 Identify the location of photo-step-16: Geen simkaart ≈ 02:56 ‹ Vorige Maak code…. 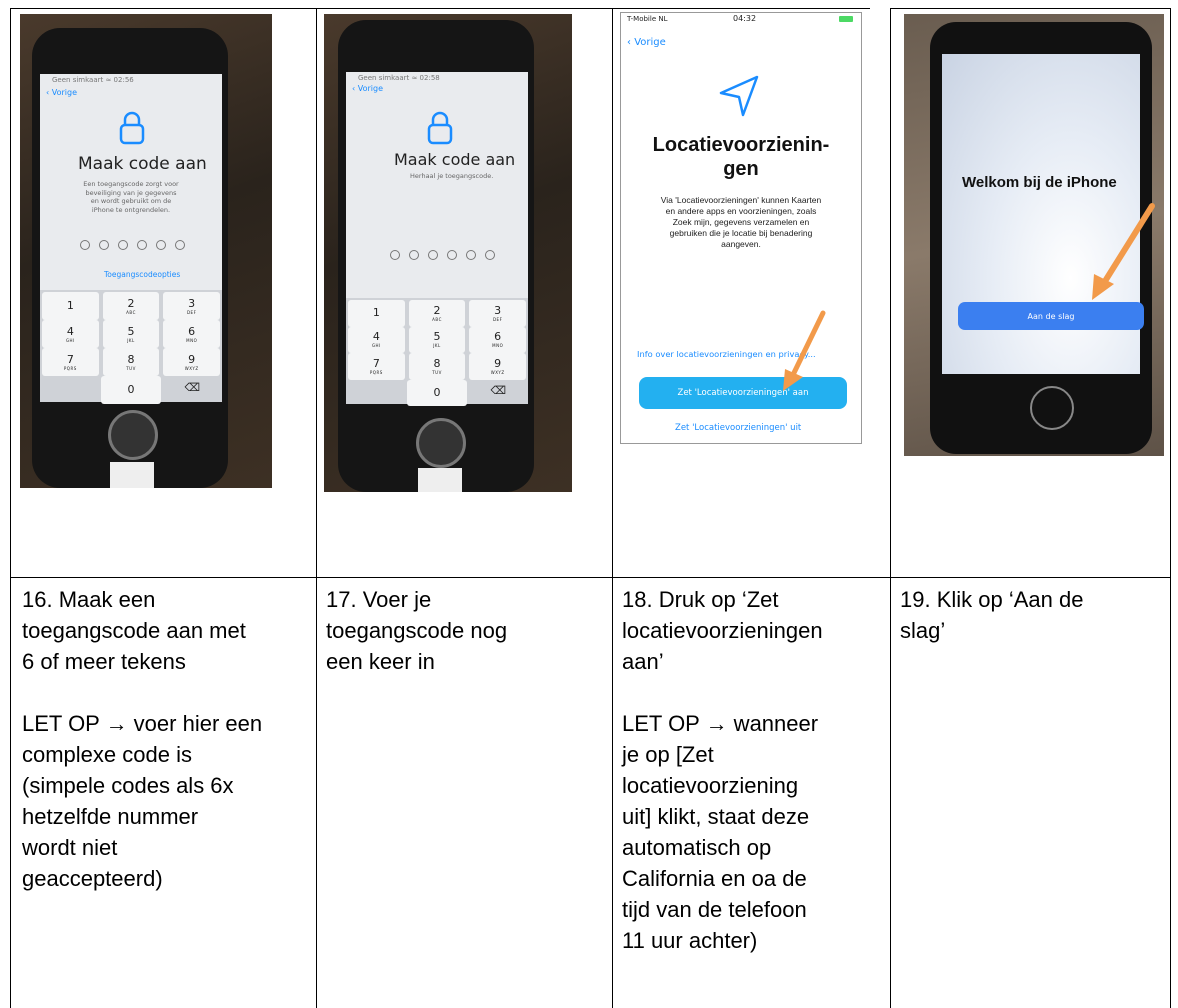
(146, 251).